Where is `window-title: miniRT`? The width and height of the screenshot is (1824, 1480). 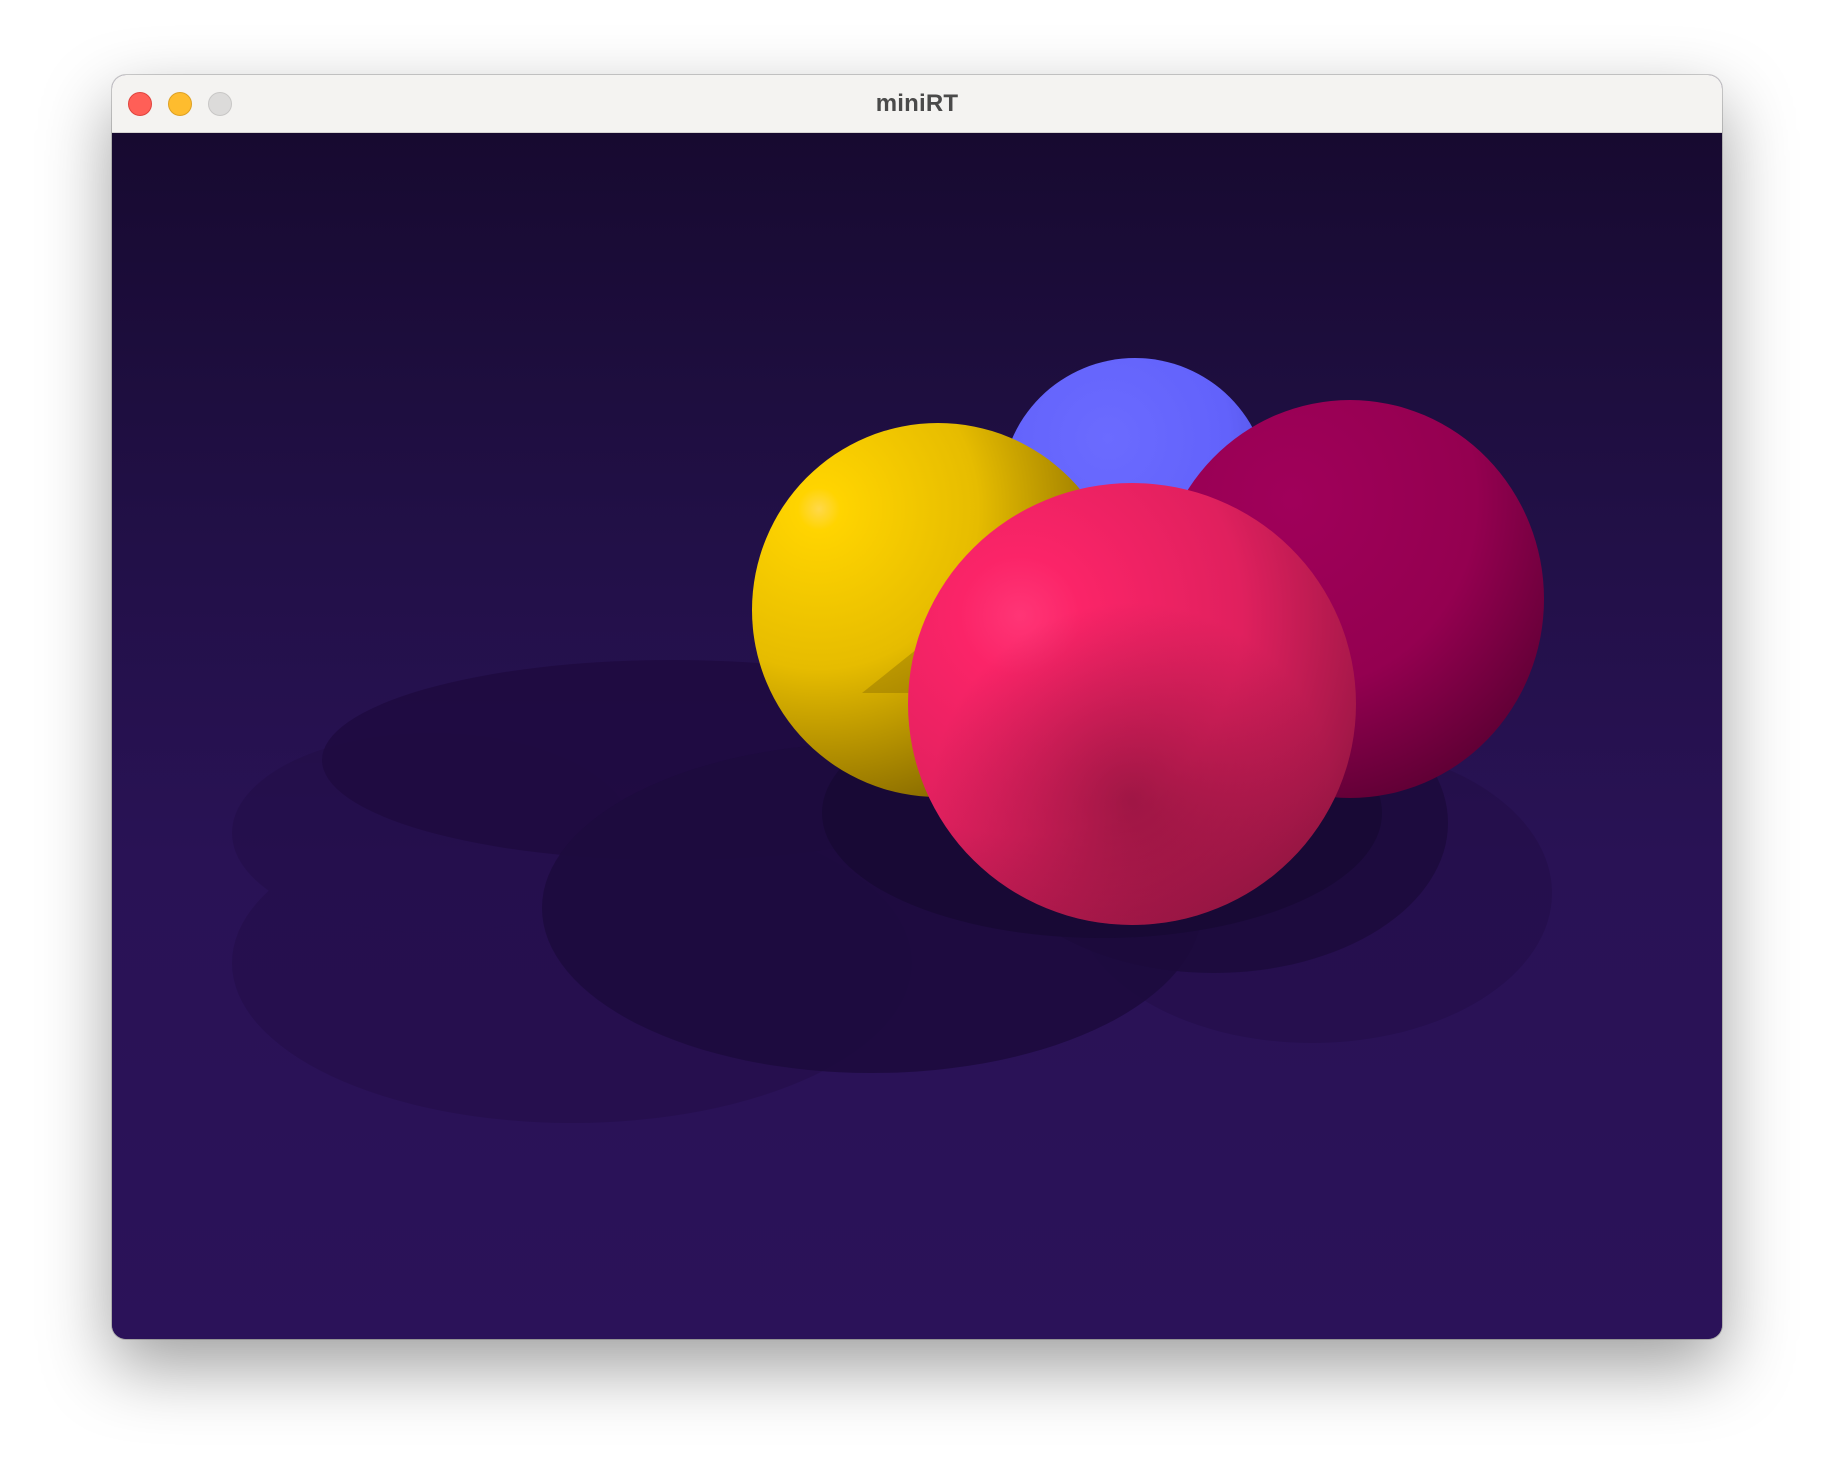 window-title: miniRT is located at coordinates (917, 103).